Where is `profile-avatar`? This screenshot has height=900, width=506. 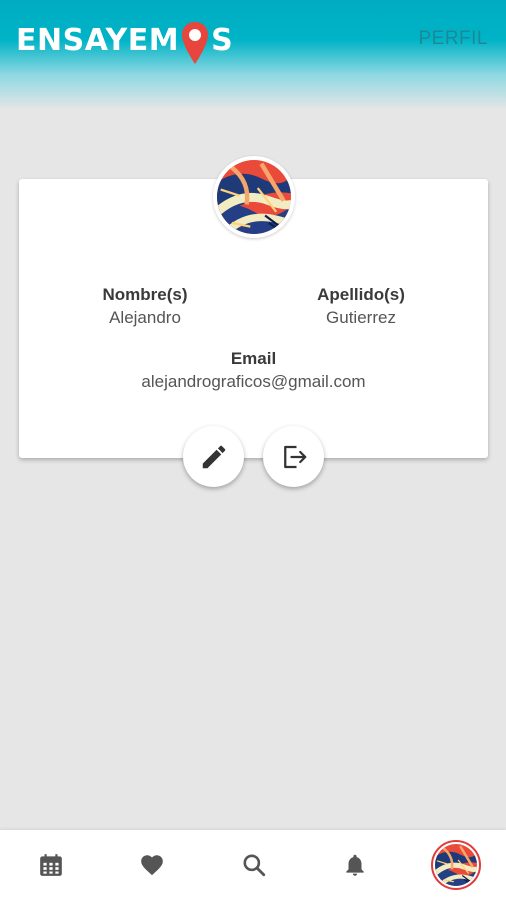
profile-avatar is located at coordinates (254, 197).